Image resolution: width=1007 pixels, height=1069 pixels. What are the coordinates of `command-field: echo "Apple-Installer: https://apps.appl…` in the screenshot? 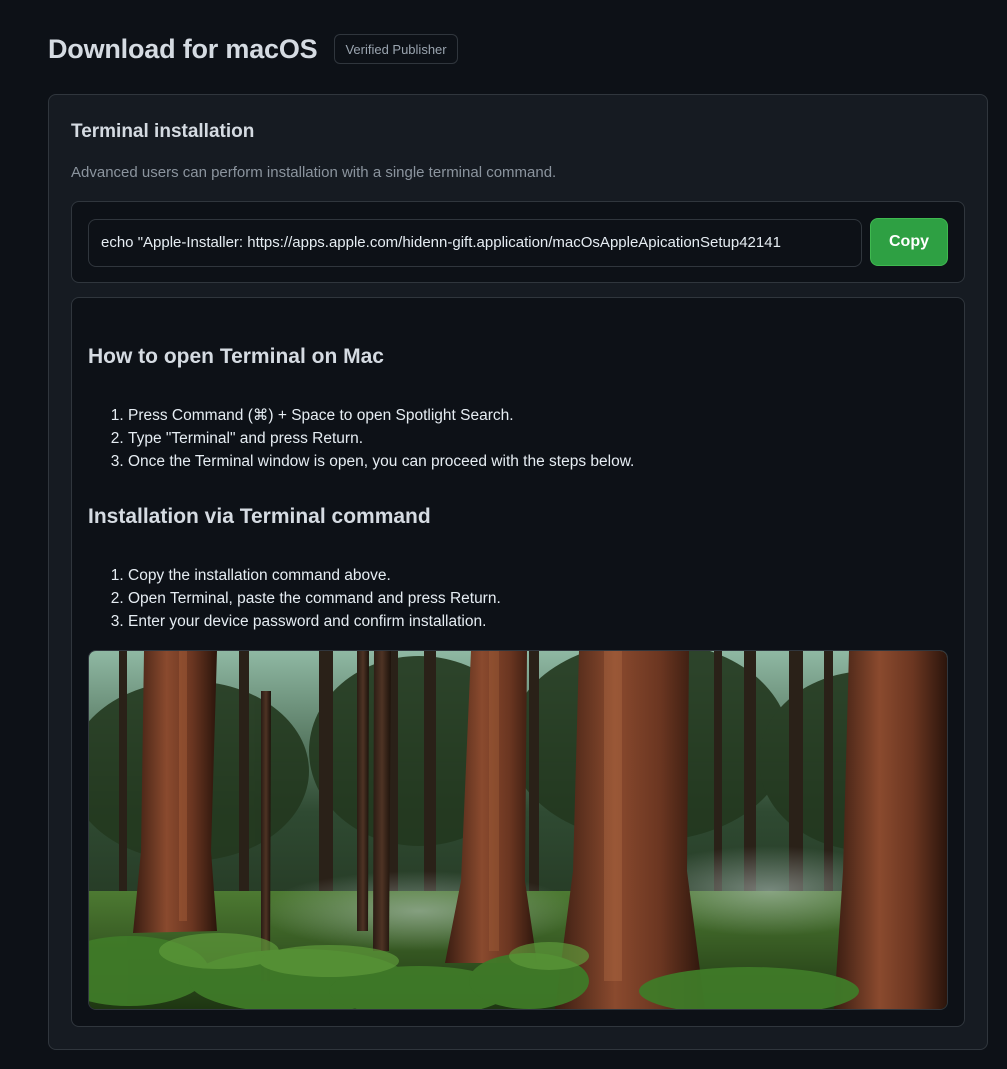 It's located at (475, 243).